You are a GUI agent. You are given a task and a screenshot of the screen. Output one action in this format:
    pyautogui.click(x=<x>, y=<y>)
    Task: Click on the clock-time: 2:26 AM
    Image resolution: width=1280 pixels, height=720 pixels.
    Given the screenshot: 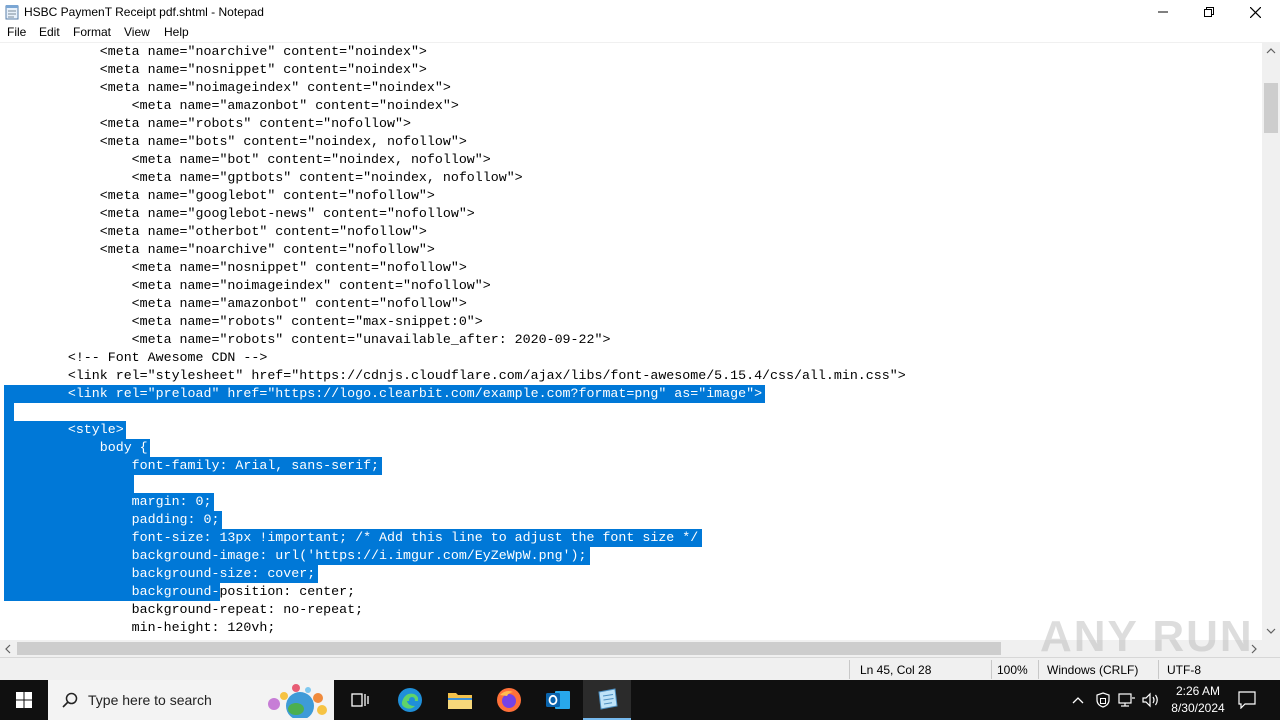 What is the action you would take?
    pyautogui.click(x=1198, y=691)
    